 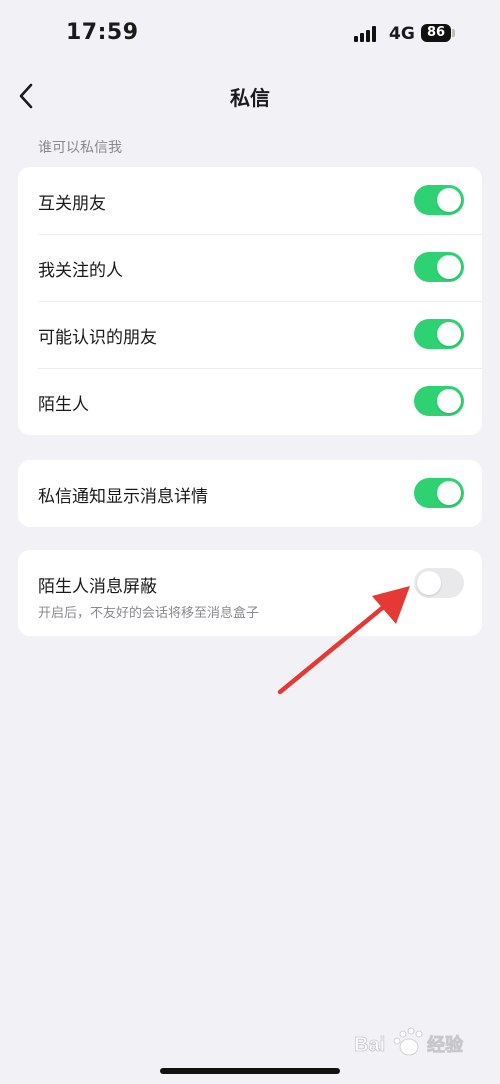 What do you see at coordinates (97, 587) in the screenshot?
I see `setting-label: 陌生人消息屏蔽` at bounding box center [97, 587].